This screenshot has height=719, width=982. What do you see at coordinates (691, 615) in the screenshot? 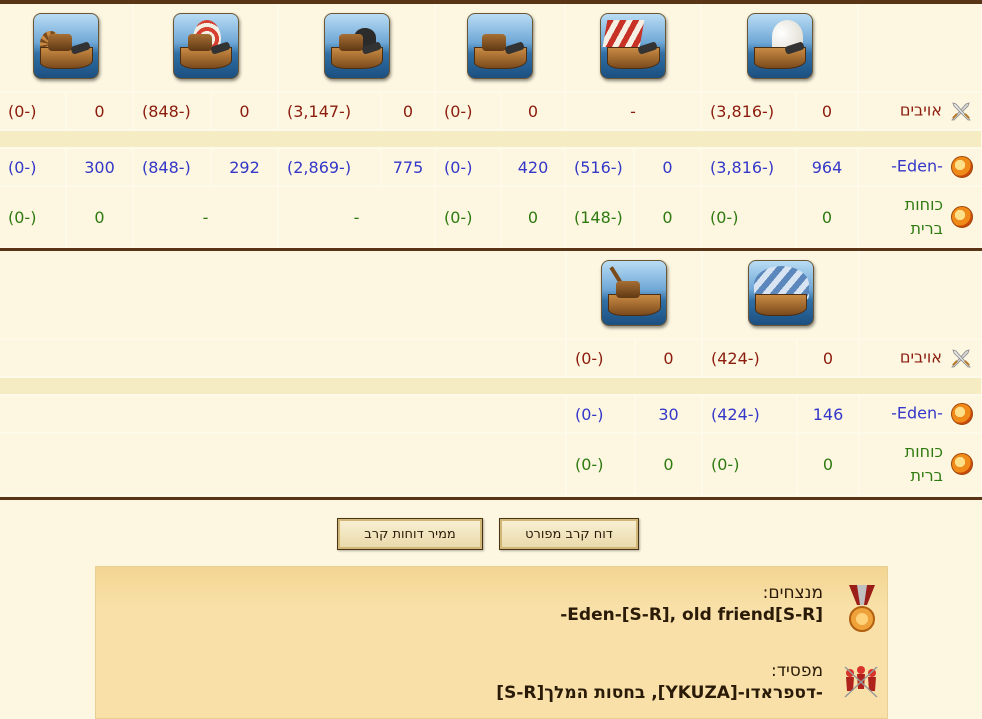
I see `winners-names: Eden-[S-R], old friend[S-R]-` at bounding box center [691, 615].